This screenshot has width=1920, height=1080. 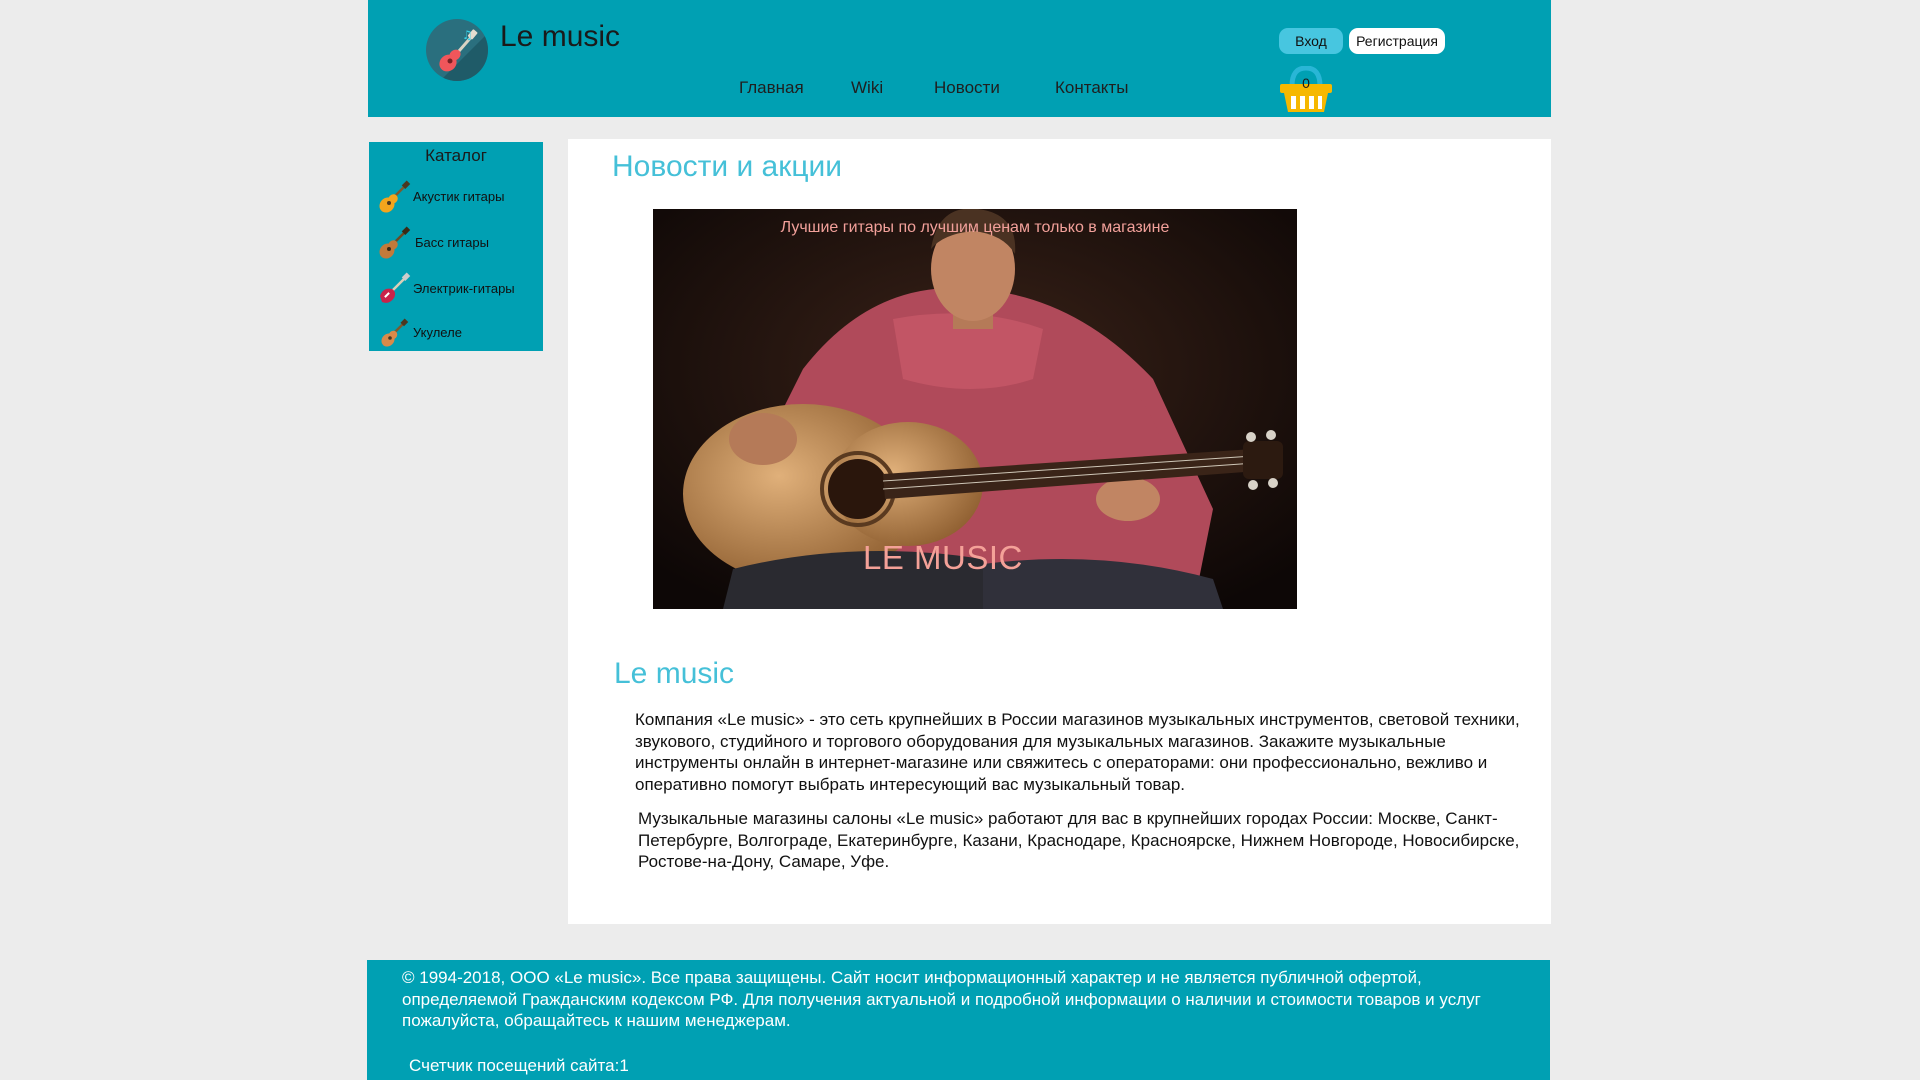 What do you see at coordinates (1306, 83) in the screenshot?
I see `basket-count: 0` at bounding box center [1306, 83].